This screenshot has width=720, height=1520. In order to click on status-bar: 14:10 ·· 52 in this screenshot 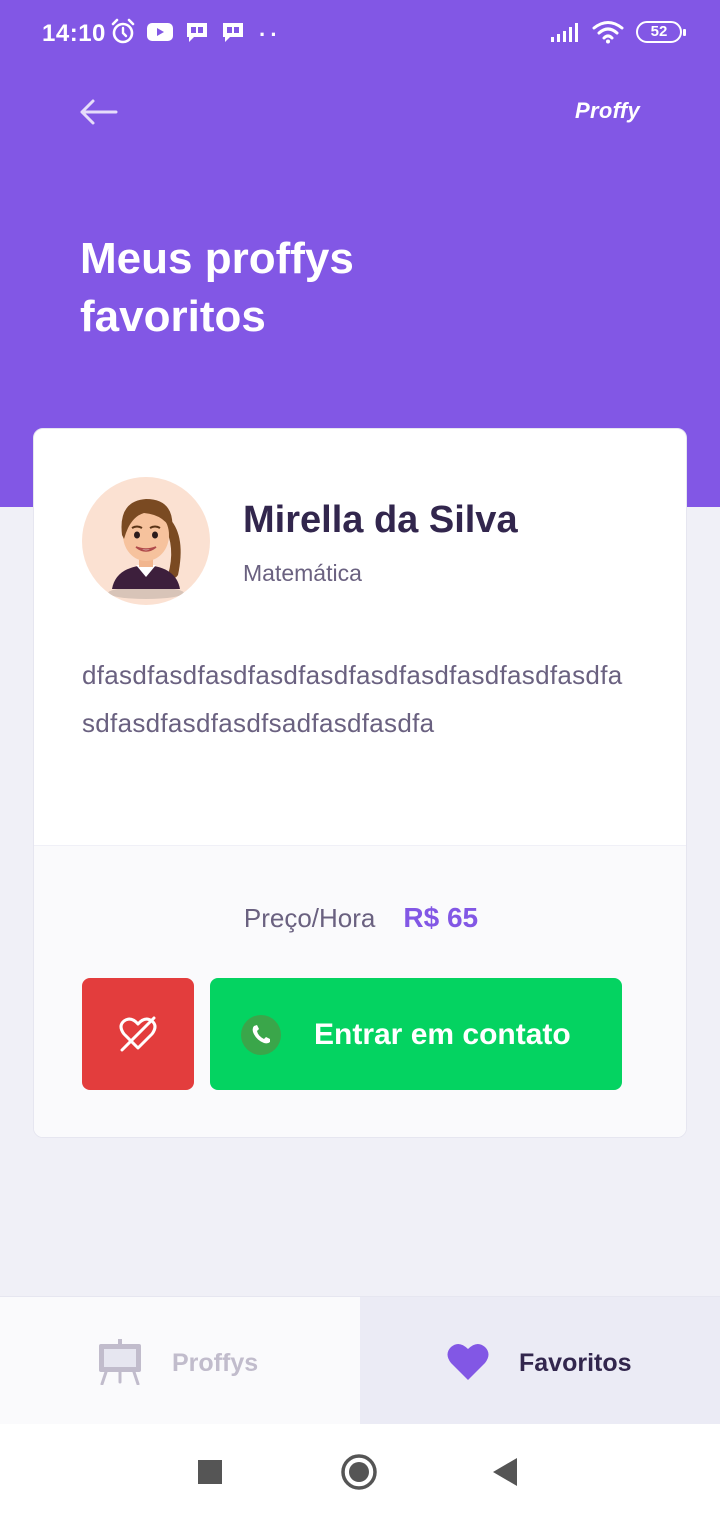, I will do `click(360, 35)`.